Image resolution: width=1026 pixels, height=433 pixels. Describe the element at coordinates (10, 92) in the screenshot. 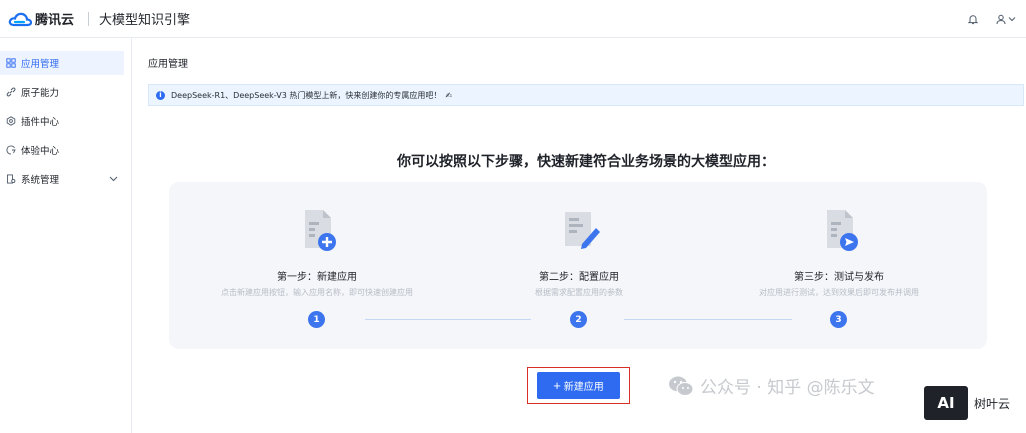

I see `link-icon` at that location.